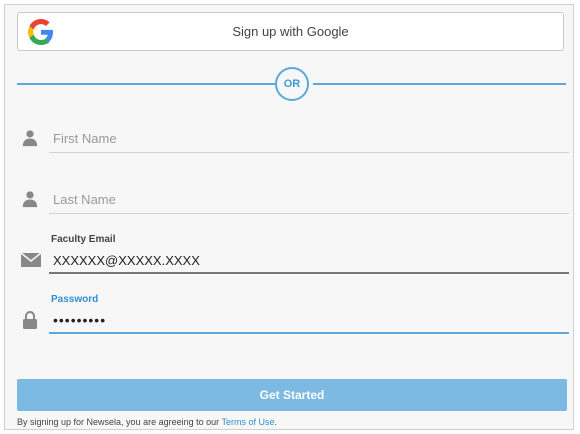  I want to click on faculty-email-underline, so click(309, 273).